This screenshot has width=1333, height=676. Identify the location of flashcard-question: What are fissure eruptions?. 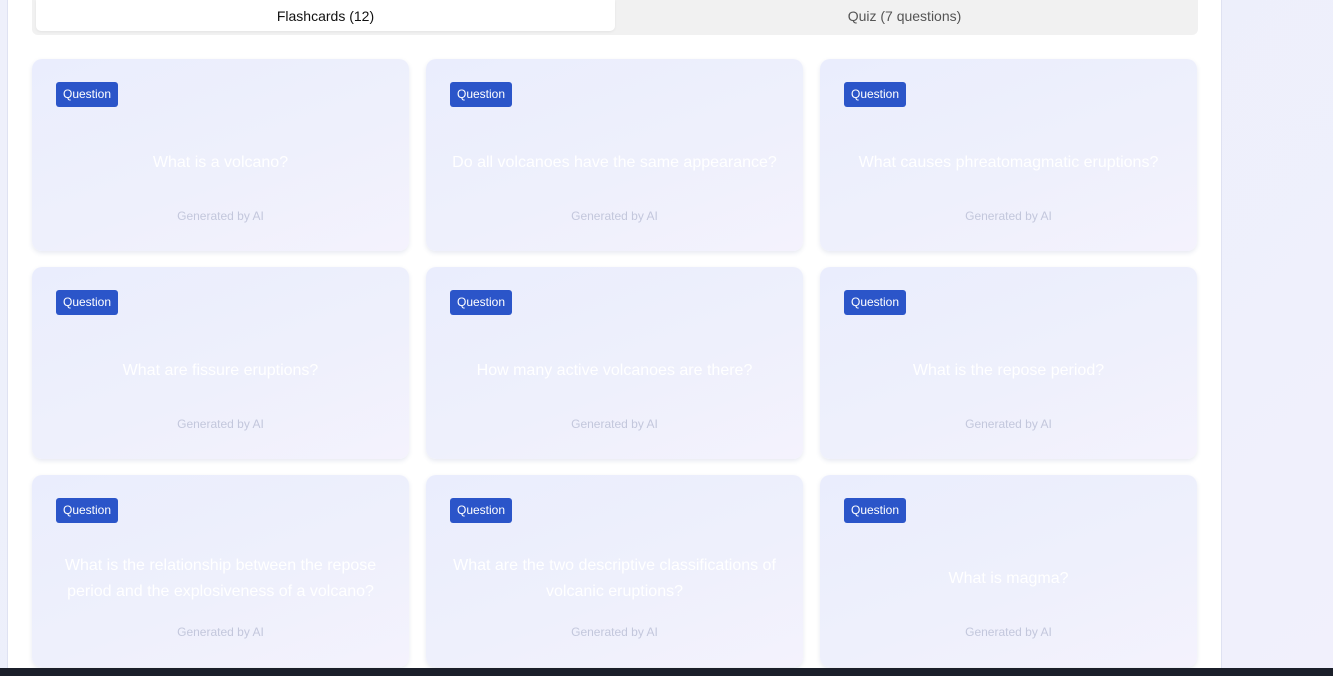
(220, 370).